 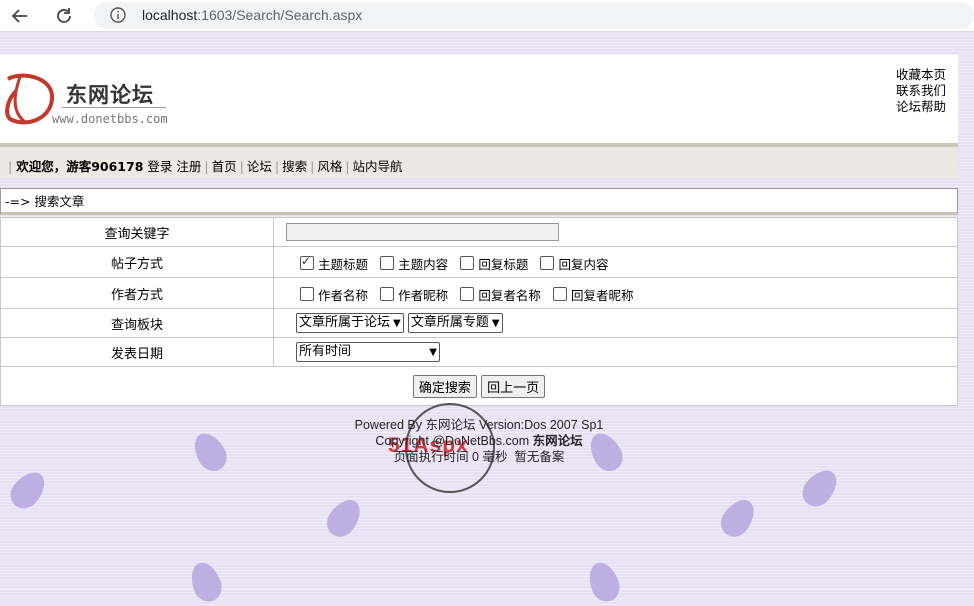 I want to click on nav-forum: 论坛, so click(x=259, y=166).